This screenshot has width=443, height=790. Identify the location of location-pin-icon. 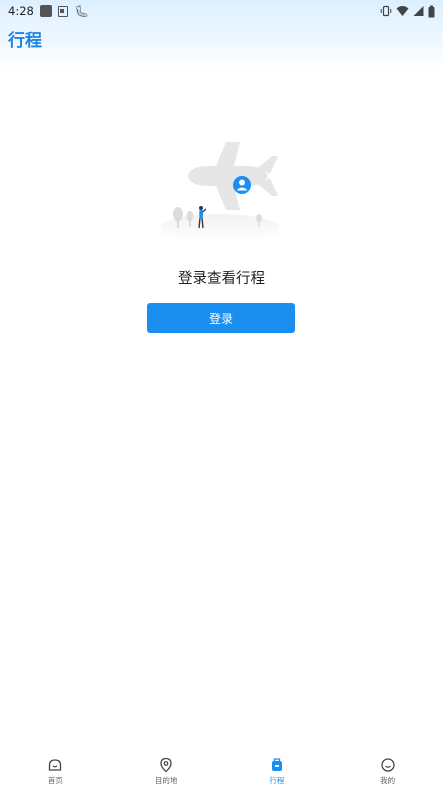
(166, 765).